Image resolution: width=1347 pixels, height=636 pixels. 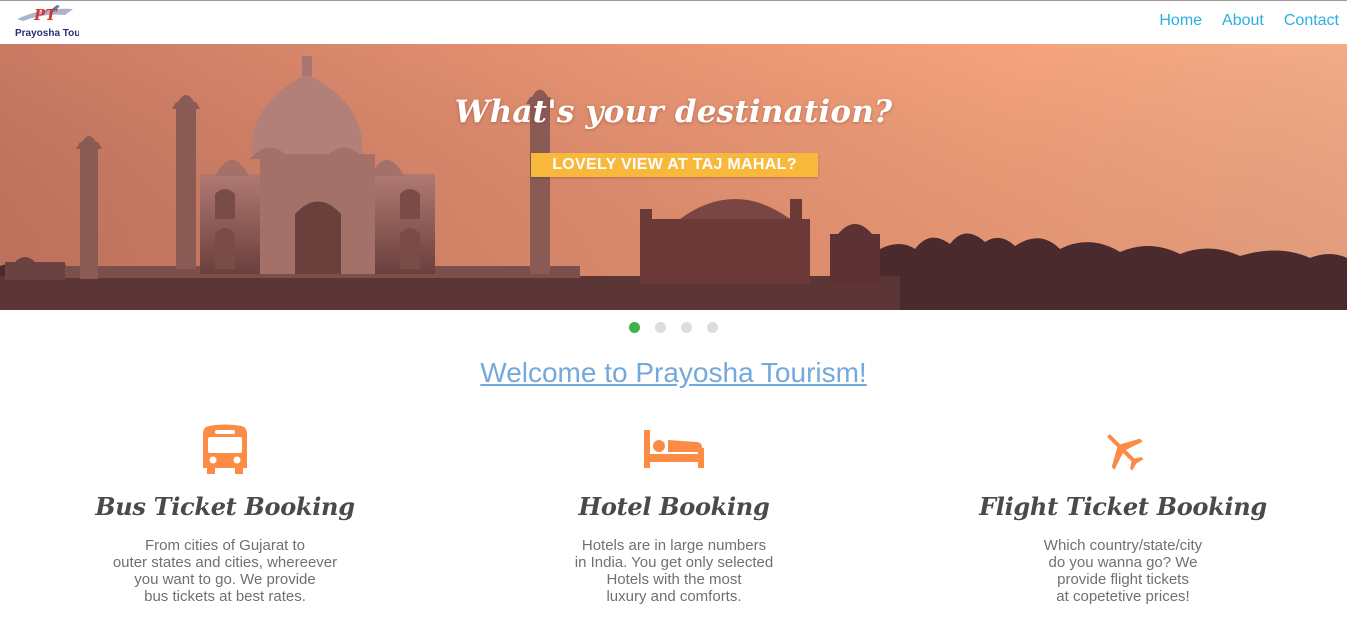 I want to click on feature-title: Bus Ticket Booking, so click(x=225, y=506).